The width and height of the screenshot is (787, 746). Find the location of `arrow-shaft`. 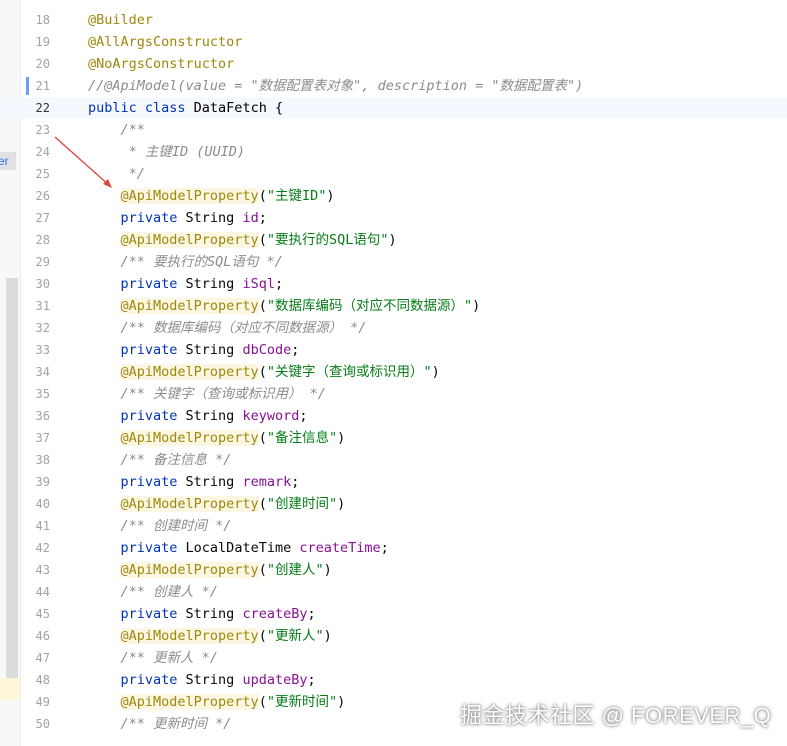

arrow-shaft is located at coordinates (82, 161).